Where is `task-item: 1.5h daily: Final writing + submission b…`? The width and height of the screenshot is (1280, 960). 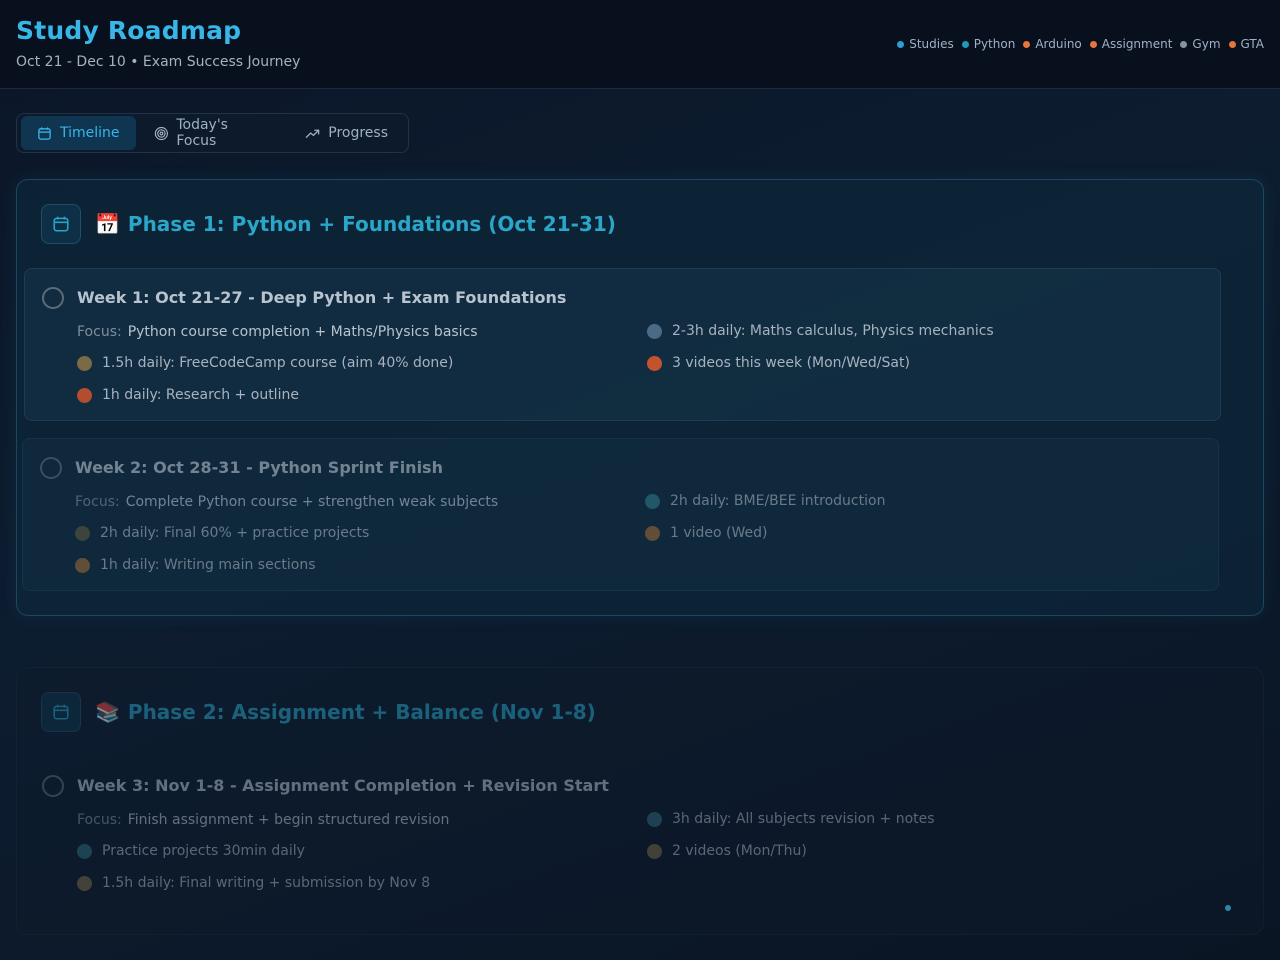
task-item: 1.5h daily: Final writing + submission b… is located at coordinates (253, 883).